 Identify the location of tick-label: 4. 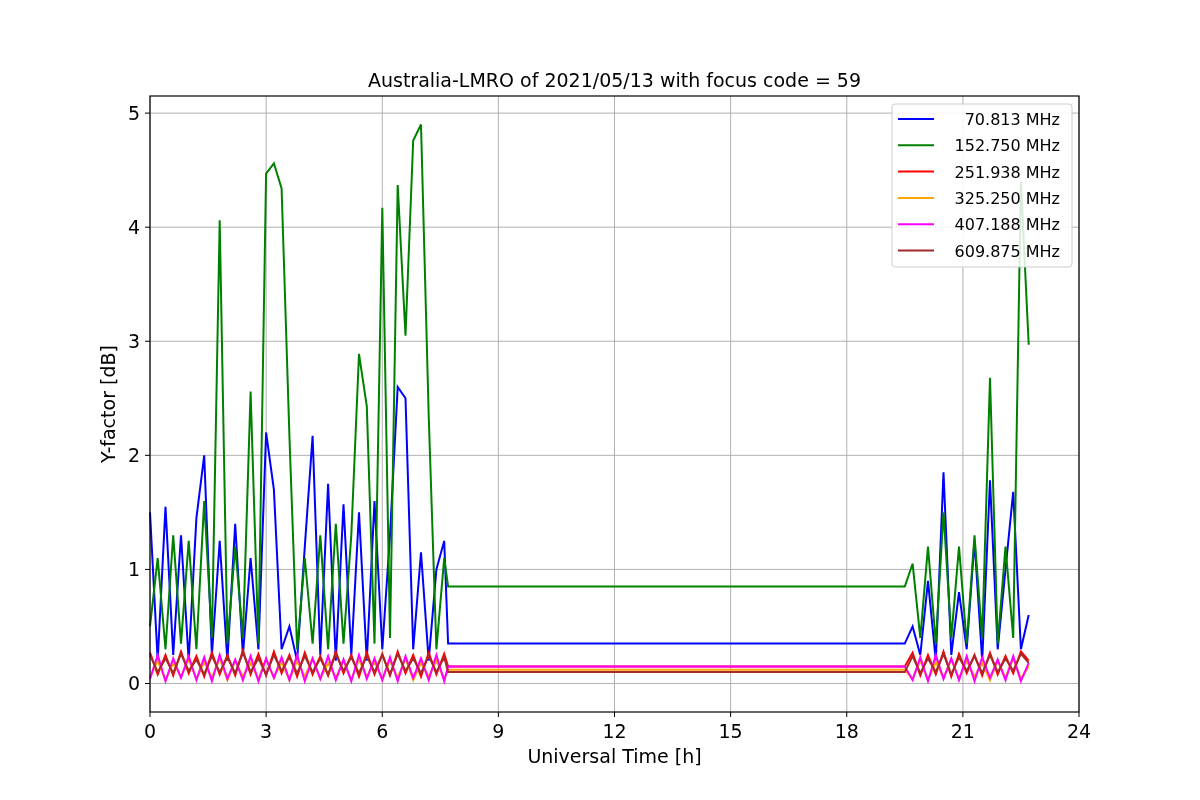
(133, 227).